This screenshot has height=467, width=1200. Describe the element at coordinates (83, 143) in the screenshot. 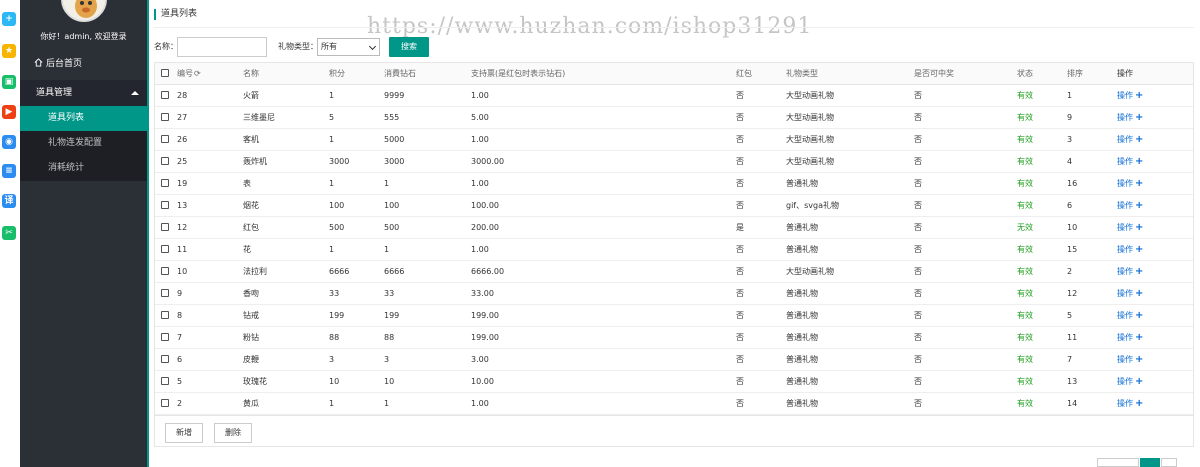

I see `sidebar-item-gift-combo: 礼物连发配置` at that location.